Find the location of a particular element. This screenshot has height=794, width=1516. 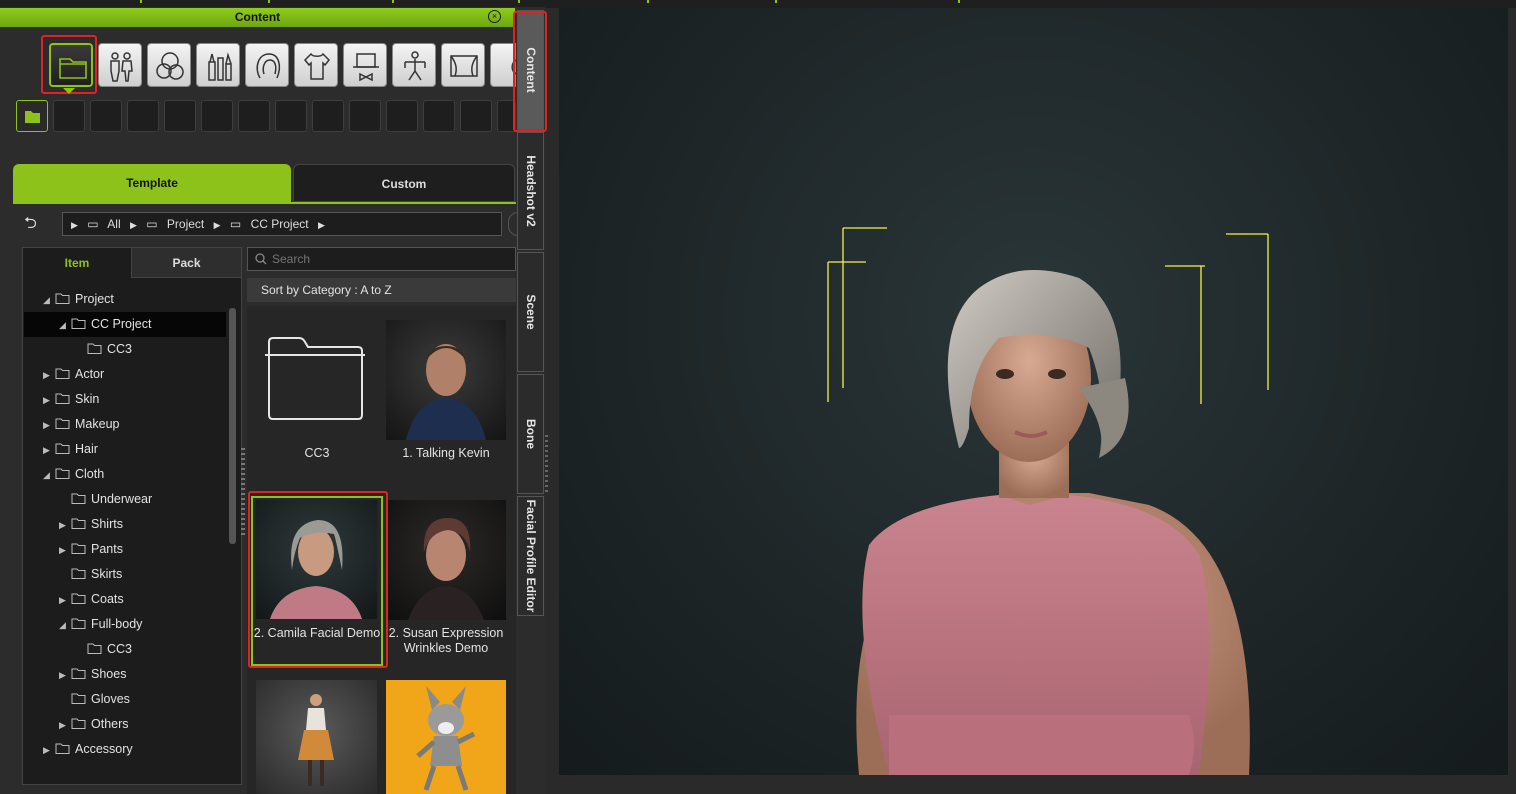

category-skin-button is located at coordinates (169, 65).